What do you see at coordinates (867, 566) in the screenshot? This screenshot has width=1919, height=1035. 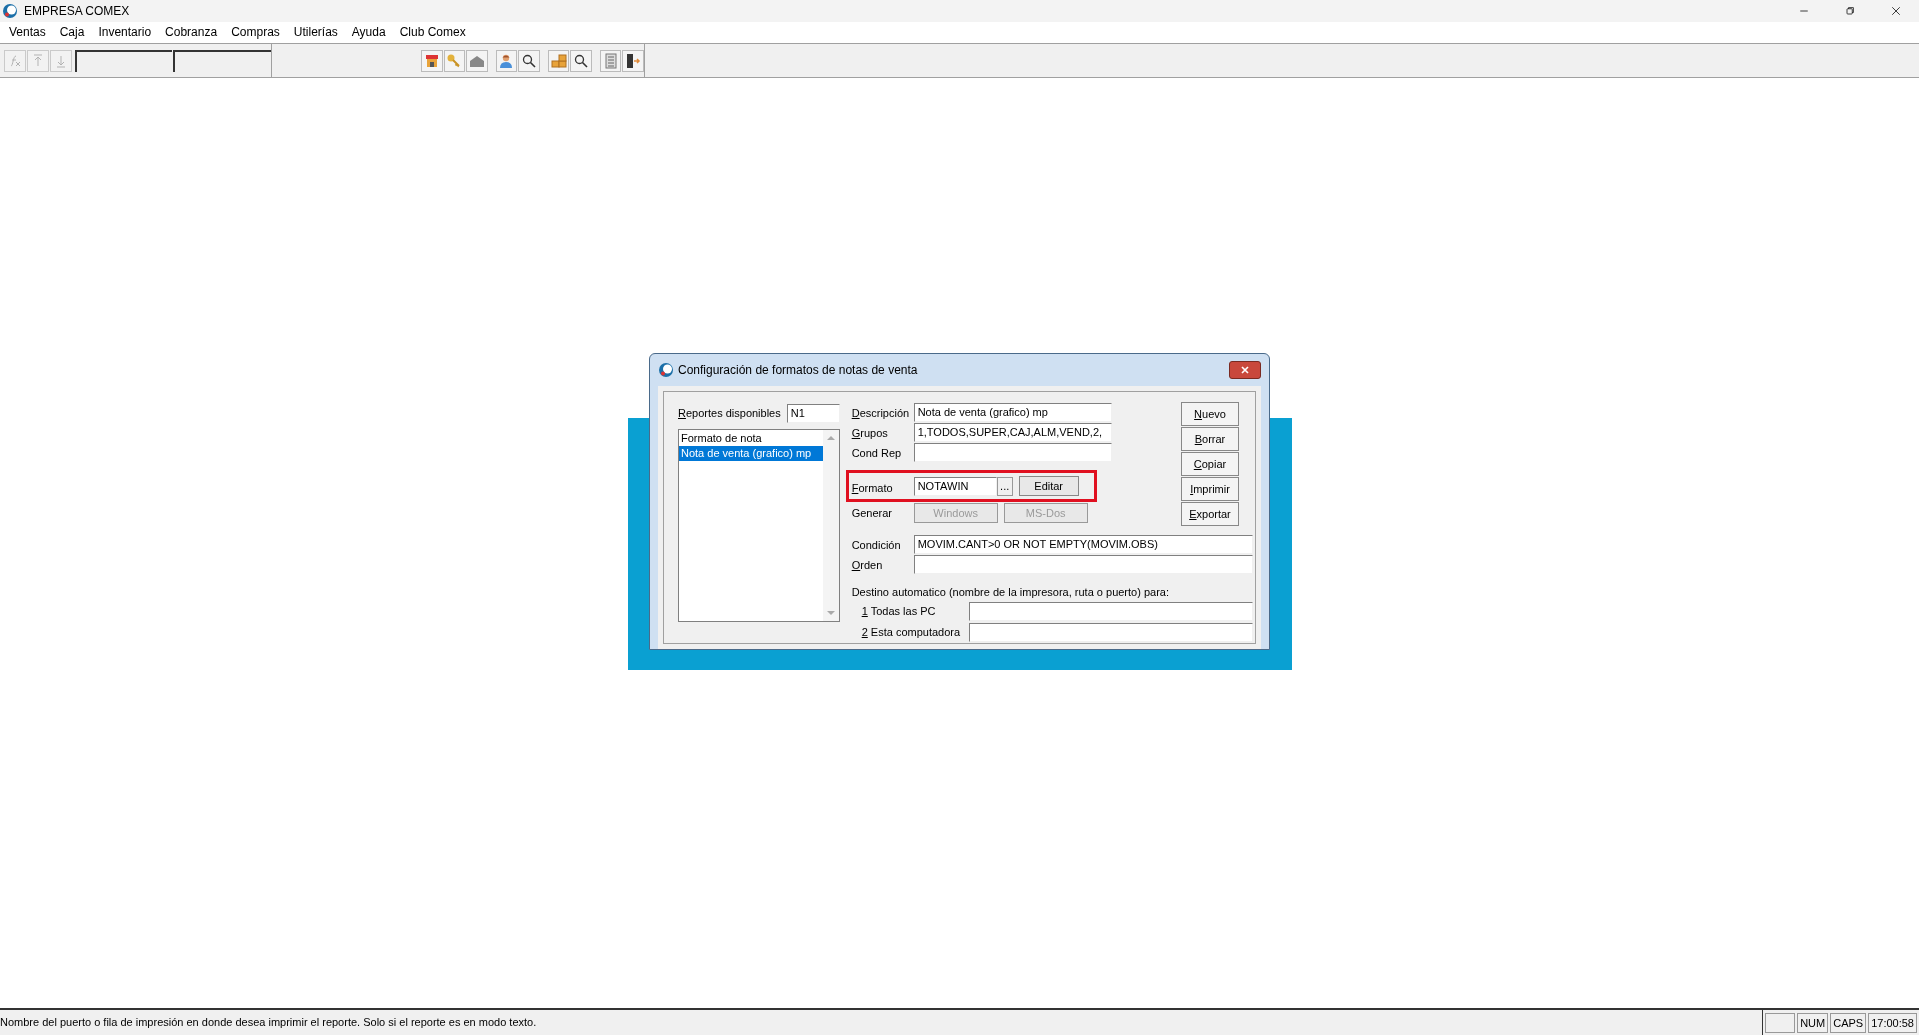 I see `field-label: Orden` at bounding box center [867, 566].